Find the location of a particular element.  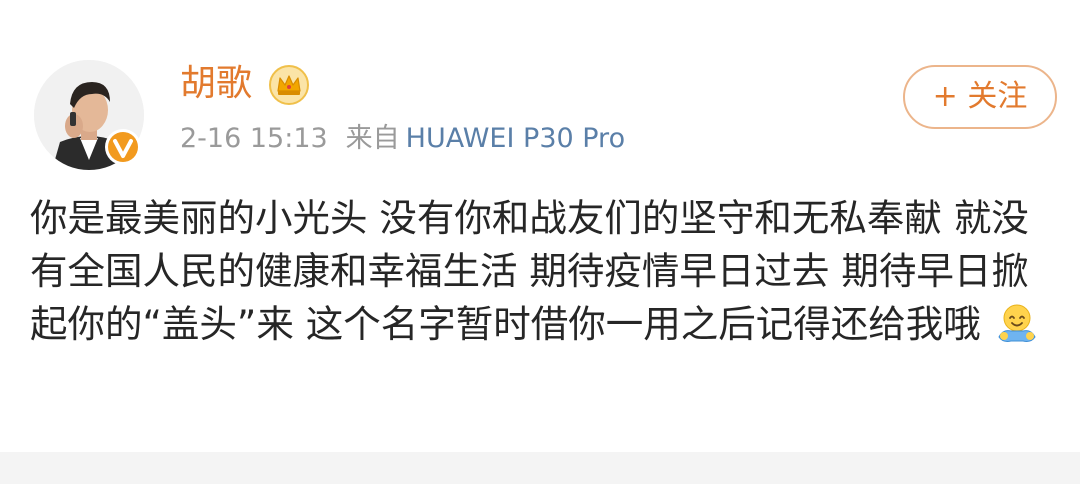

footer-divider is located at coordinates (540, 468).